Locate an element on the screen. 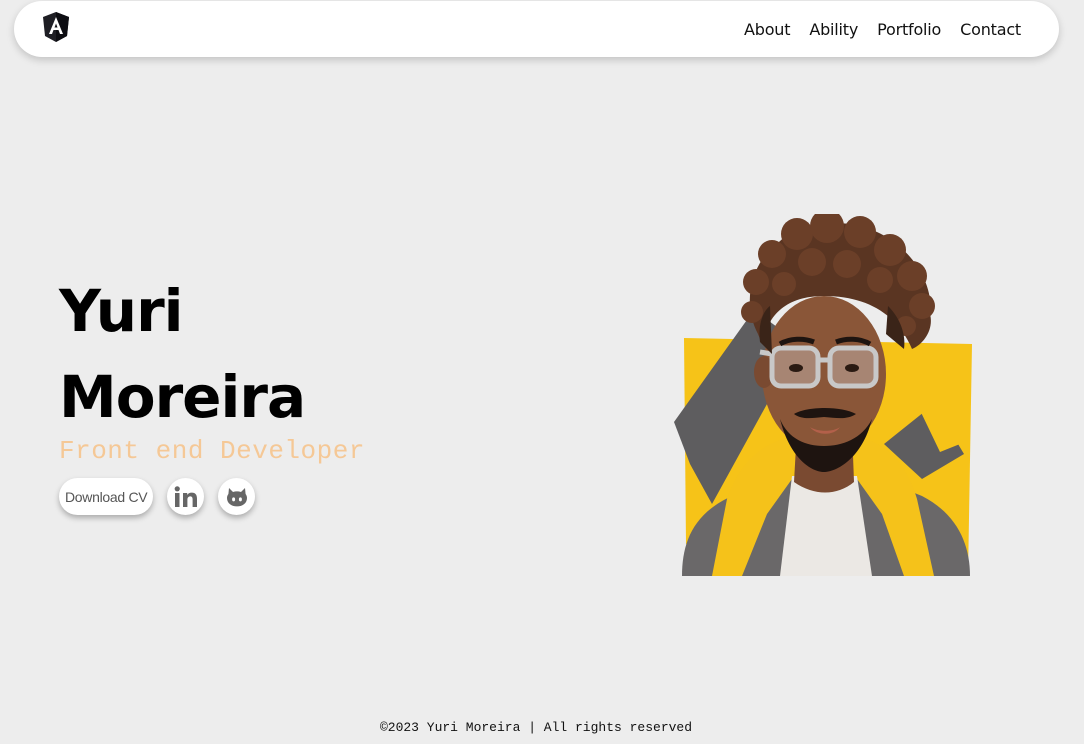 The width and height of the screenshot is (1084, 744). github-icon is located at coordinates (236, 496).